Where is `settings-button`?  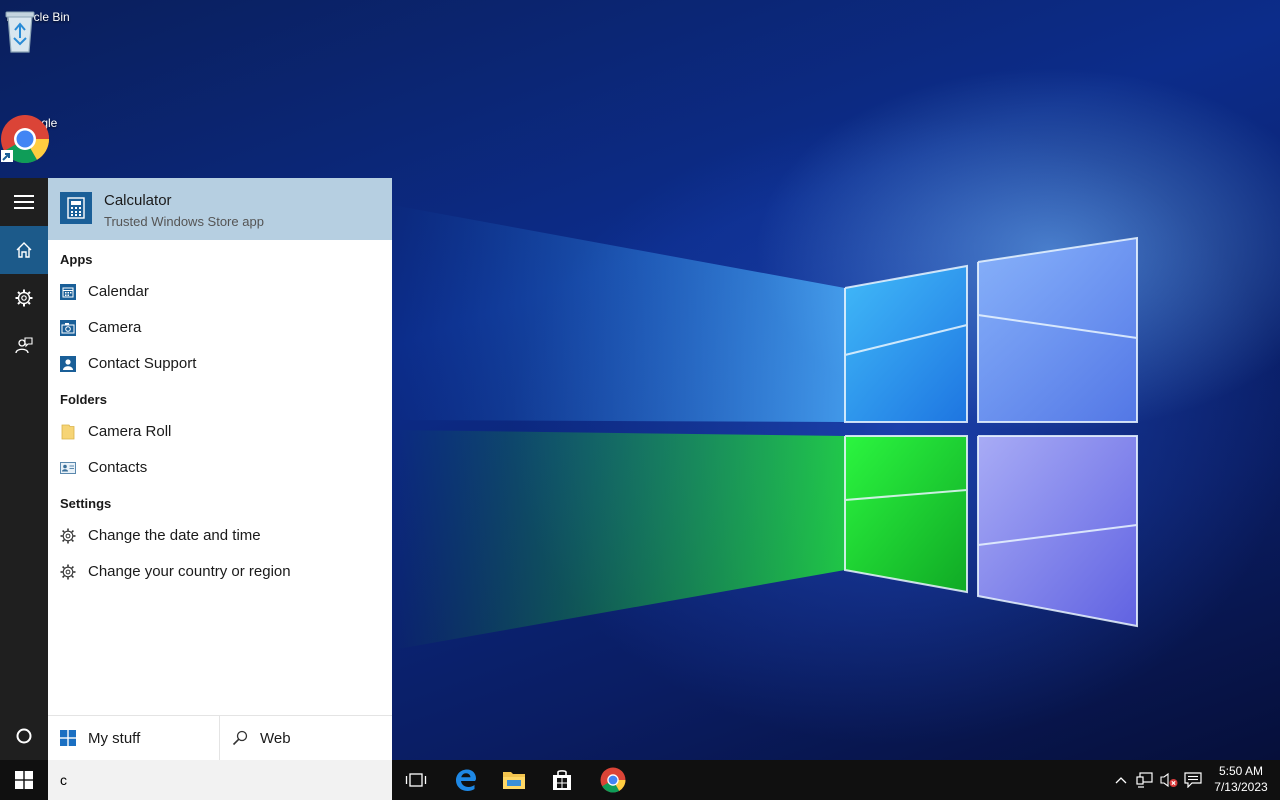
settings-button is located at coordinates (24, 298).